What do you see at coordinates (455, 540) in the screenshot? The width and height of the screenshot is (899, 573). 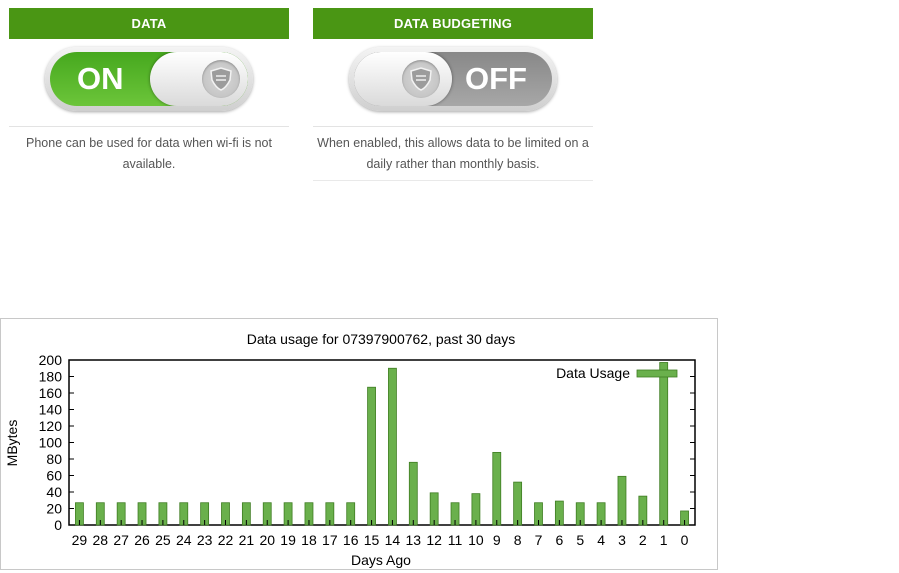 I see `x-tick-label: 11` at bounding box center [455, 540].